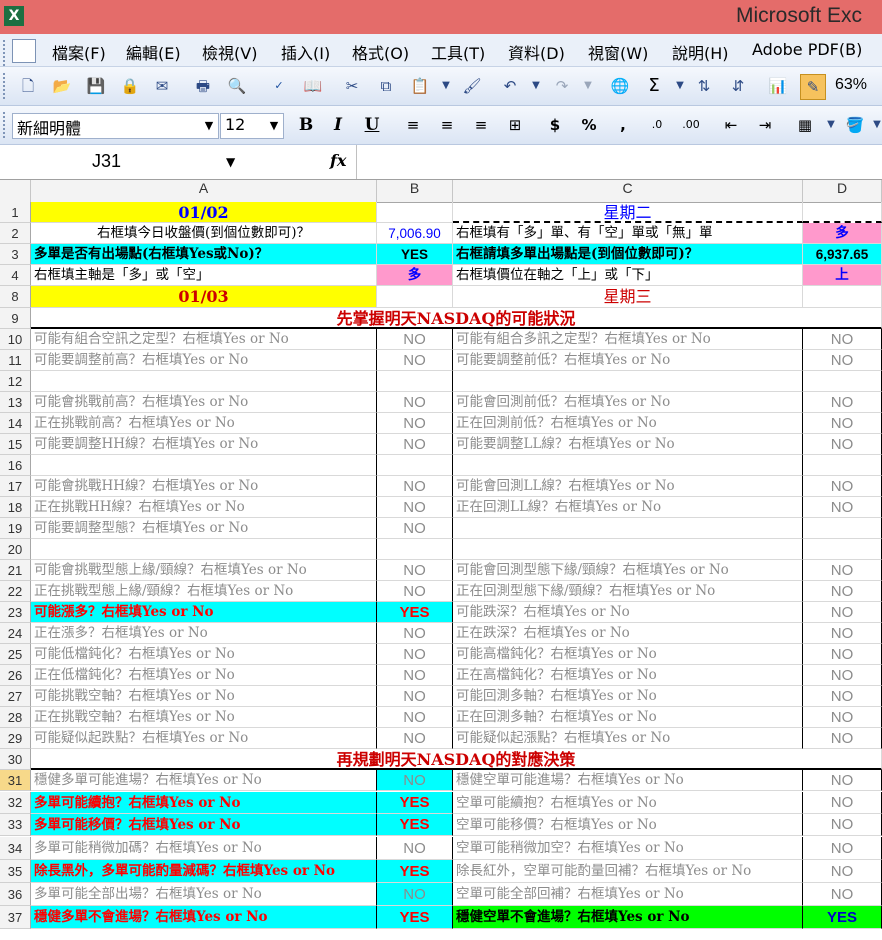 This screenshot has height=940, width=882. What do you see at coordinates (415, 654) in the screenshot?
I see `cell-b25: NO` at bounding box center [415, 654].